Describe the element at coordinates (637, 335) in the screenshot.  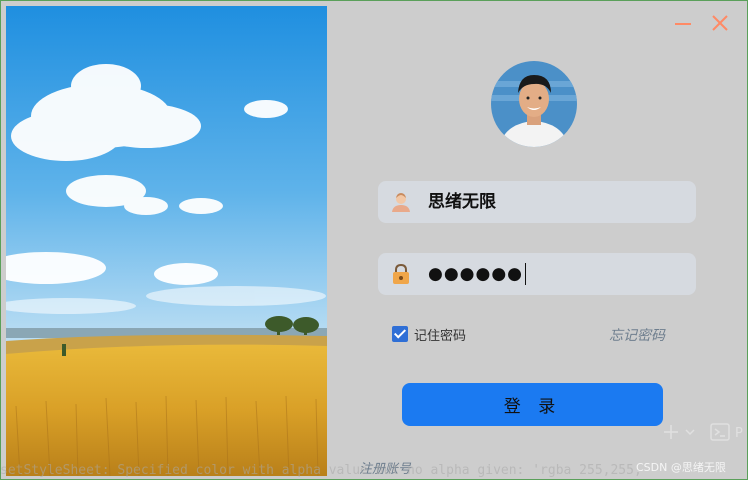
I see `forgot-password-link: 忘记密码` at that location.